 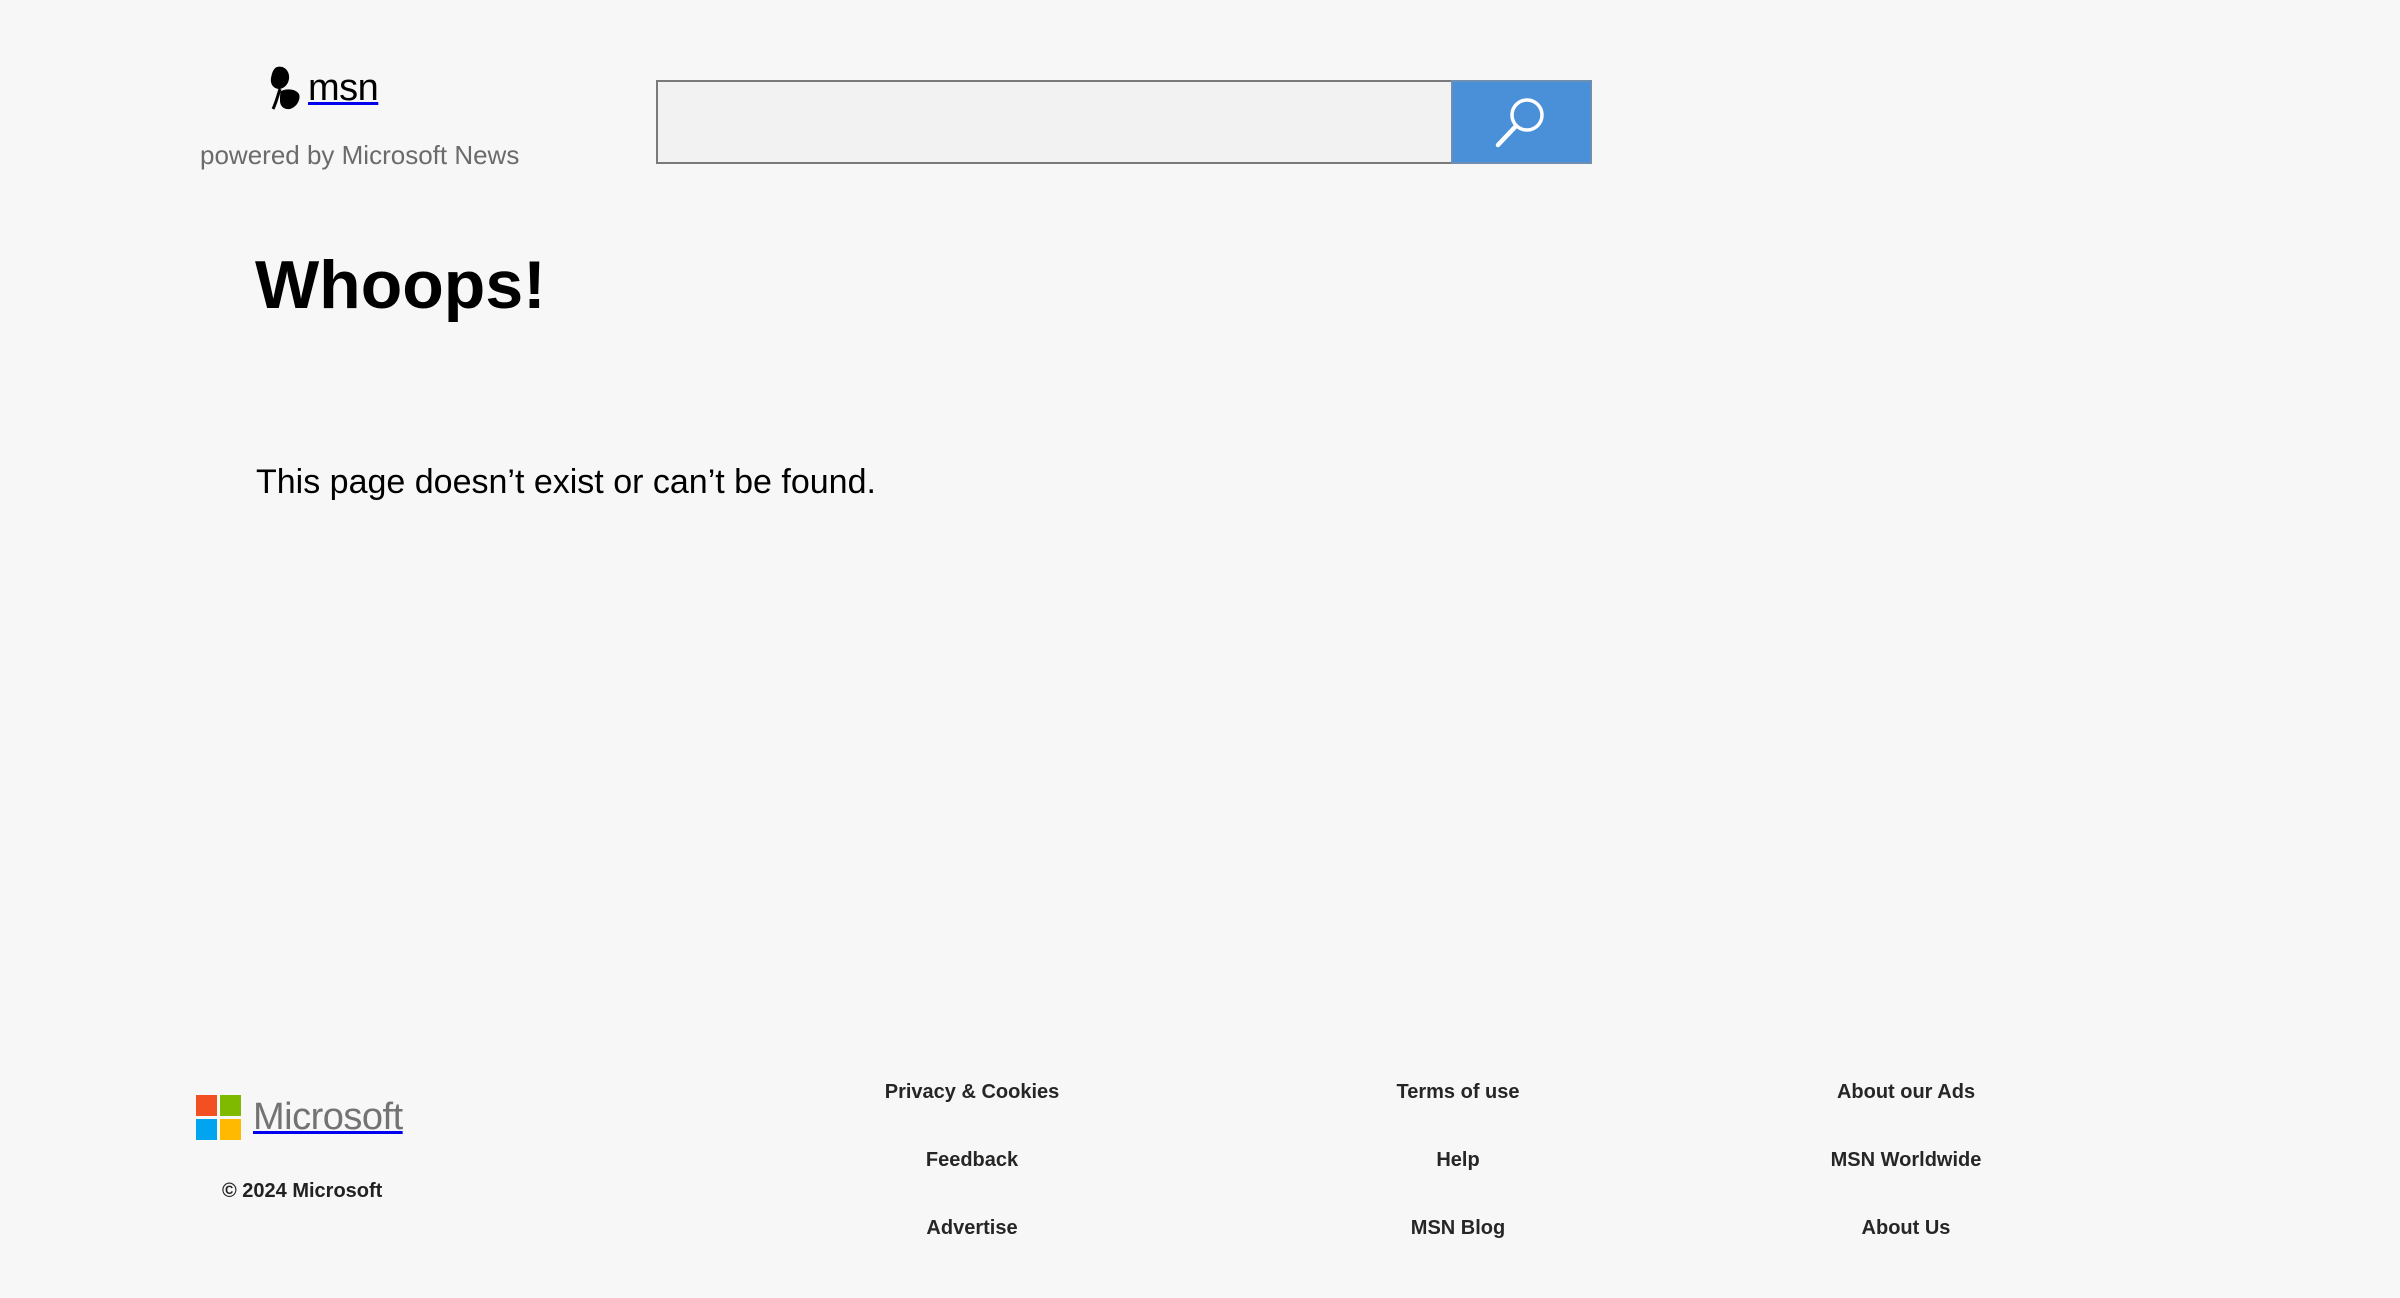 I want to click on footer-link-privacy-cookies: Privacy & Cookies, so click(x=972, y=1092).